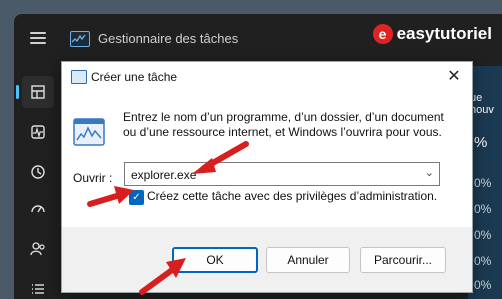 The height and width of the screenshot is (299, 502). What do you see at coordinates (38, 132) in the screenshot?
I see `performance-icon` at bounding box center [38, 132].